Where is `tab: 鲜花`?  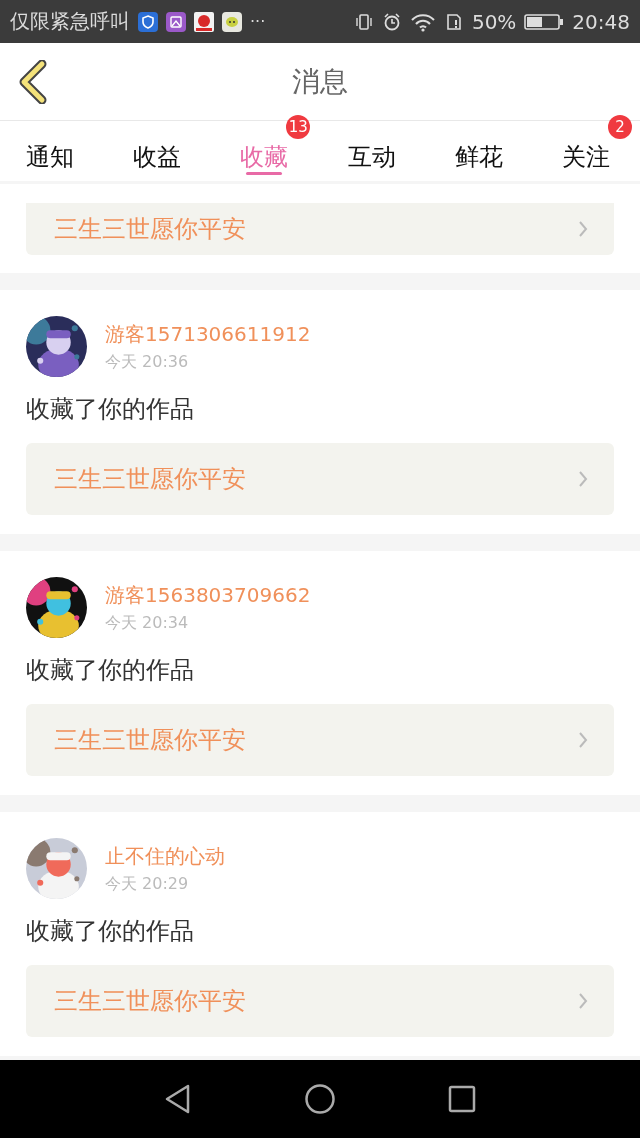 tab: 鲜花 is located at coordinates (478, 151).